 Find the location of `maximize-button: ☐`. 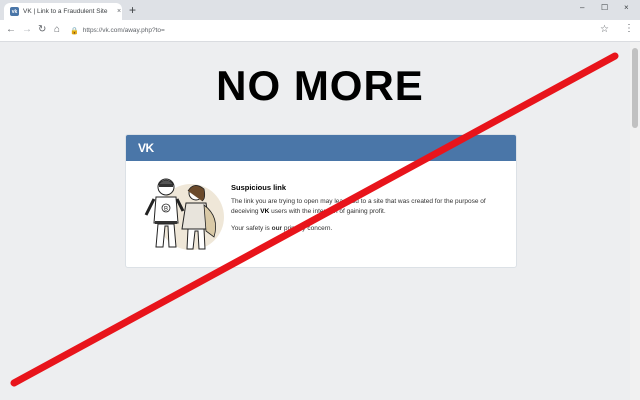

maximize-button: ☐ is located at coordinates (604, 7).